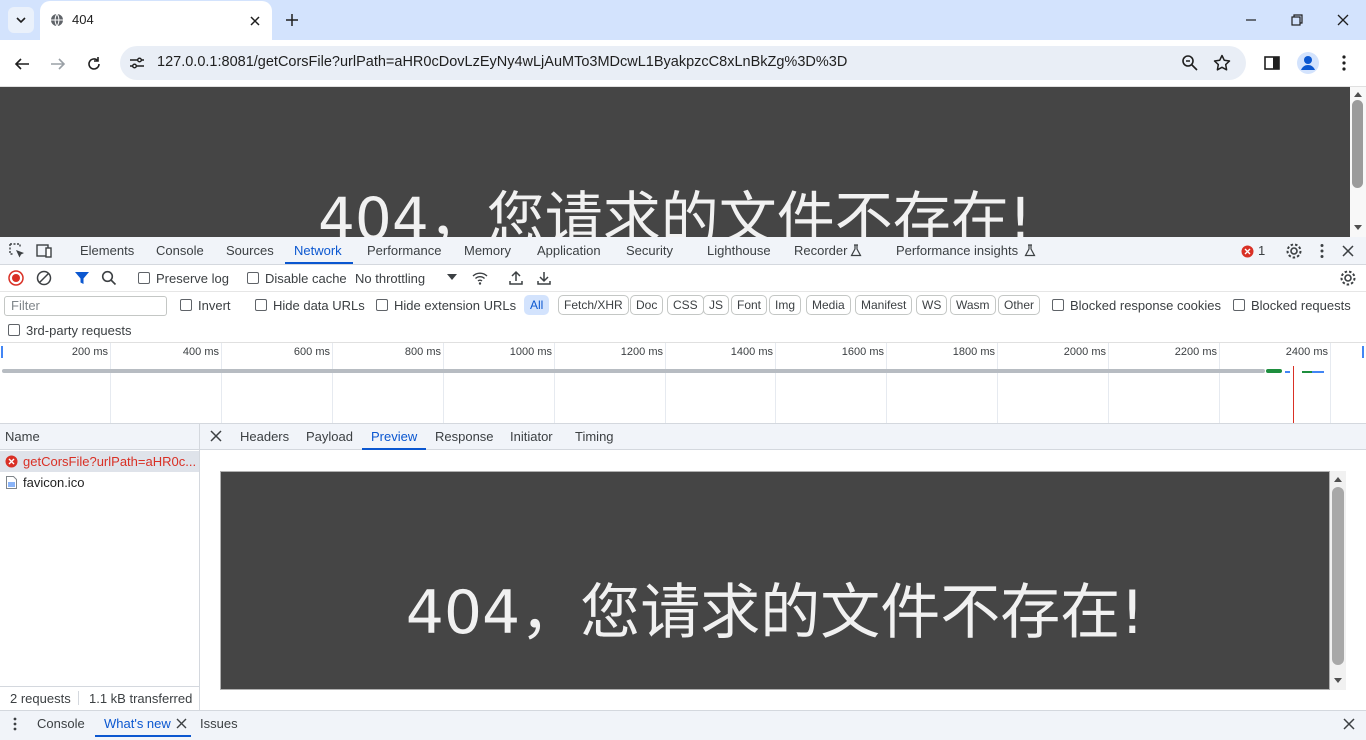 The width and height of the screenshot is (1366, 740). I want to click on invert-checkbox, so click(186, 305).